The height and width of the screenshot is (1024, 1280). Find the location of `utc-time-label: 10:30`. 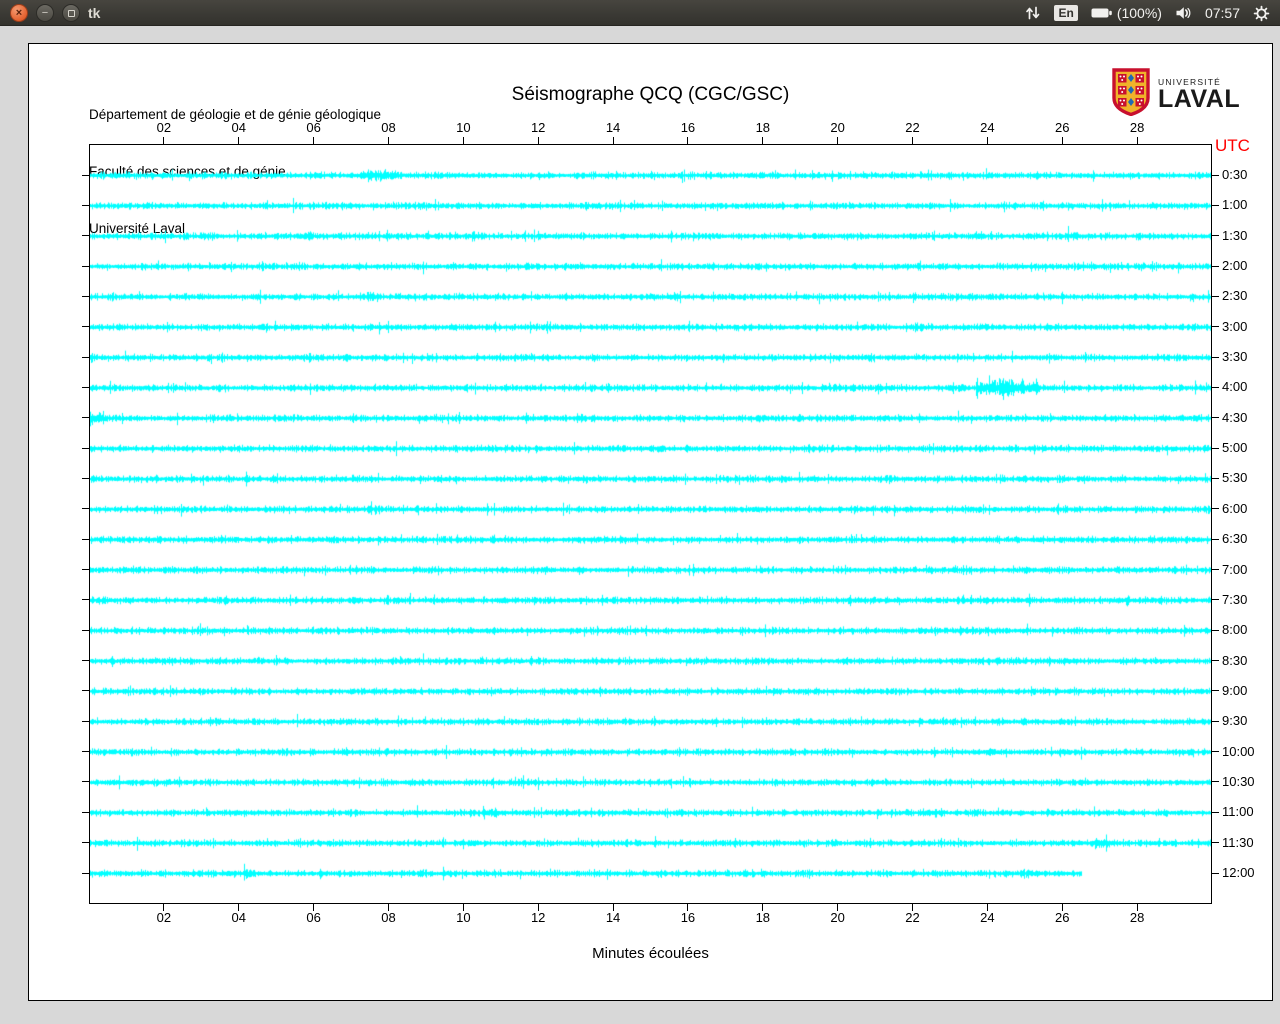

utc-time-label: 10:30 is located at coordinates (1238, 781).